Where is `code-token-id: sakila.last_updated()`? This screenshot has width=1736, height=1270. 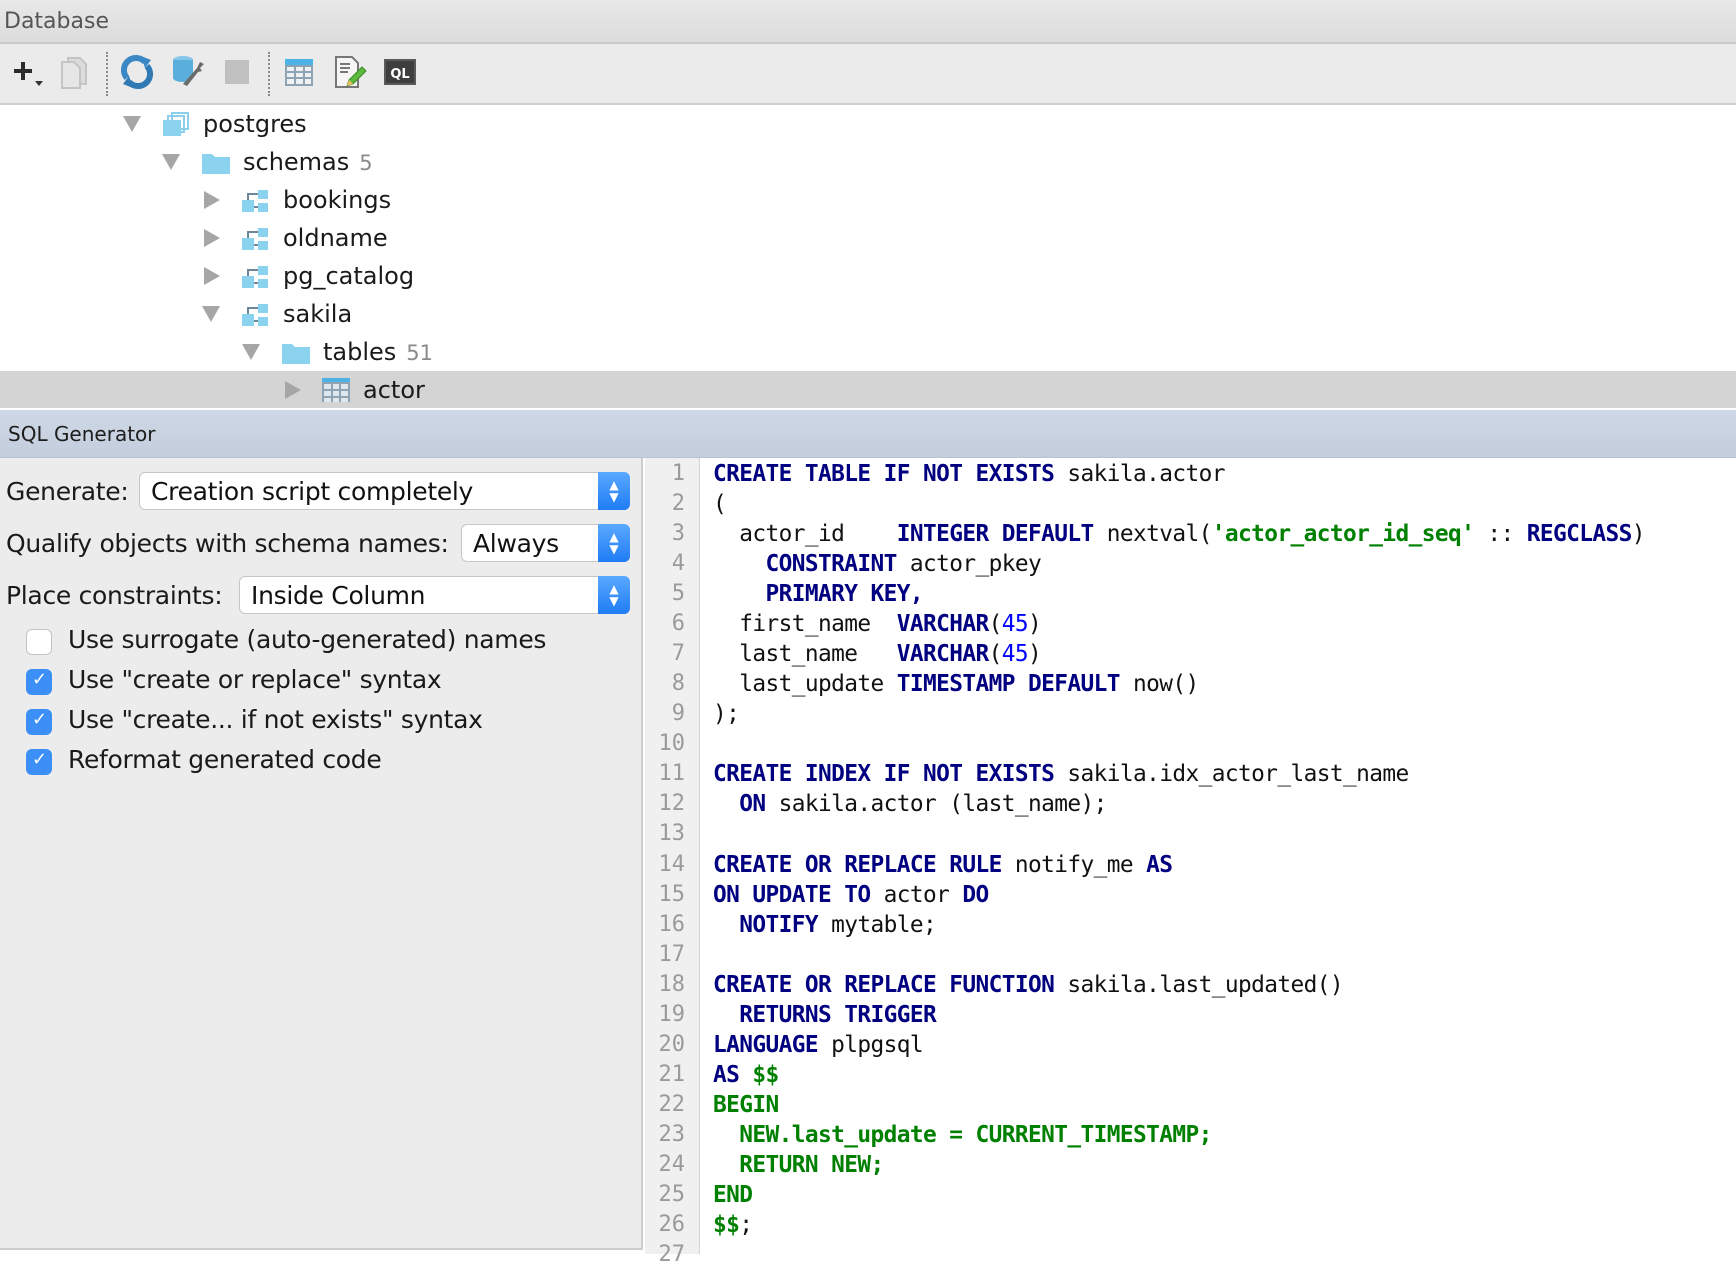 code-token-id: sakila.last_updated() is located at coordinates (1198, 984).